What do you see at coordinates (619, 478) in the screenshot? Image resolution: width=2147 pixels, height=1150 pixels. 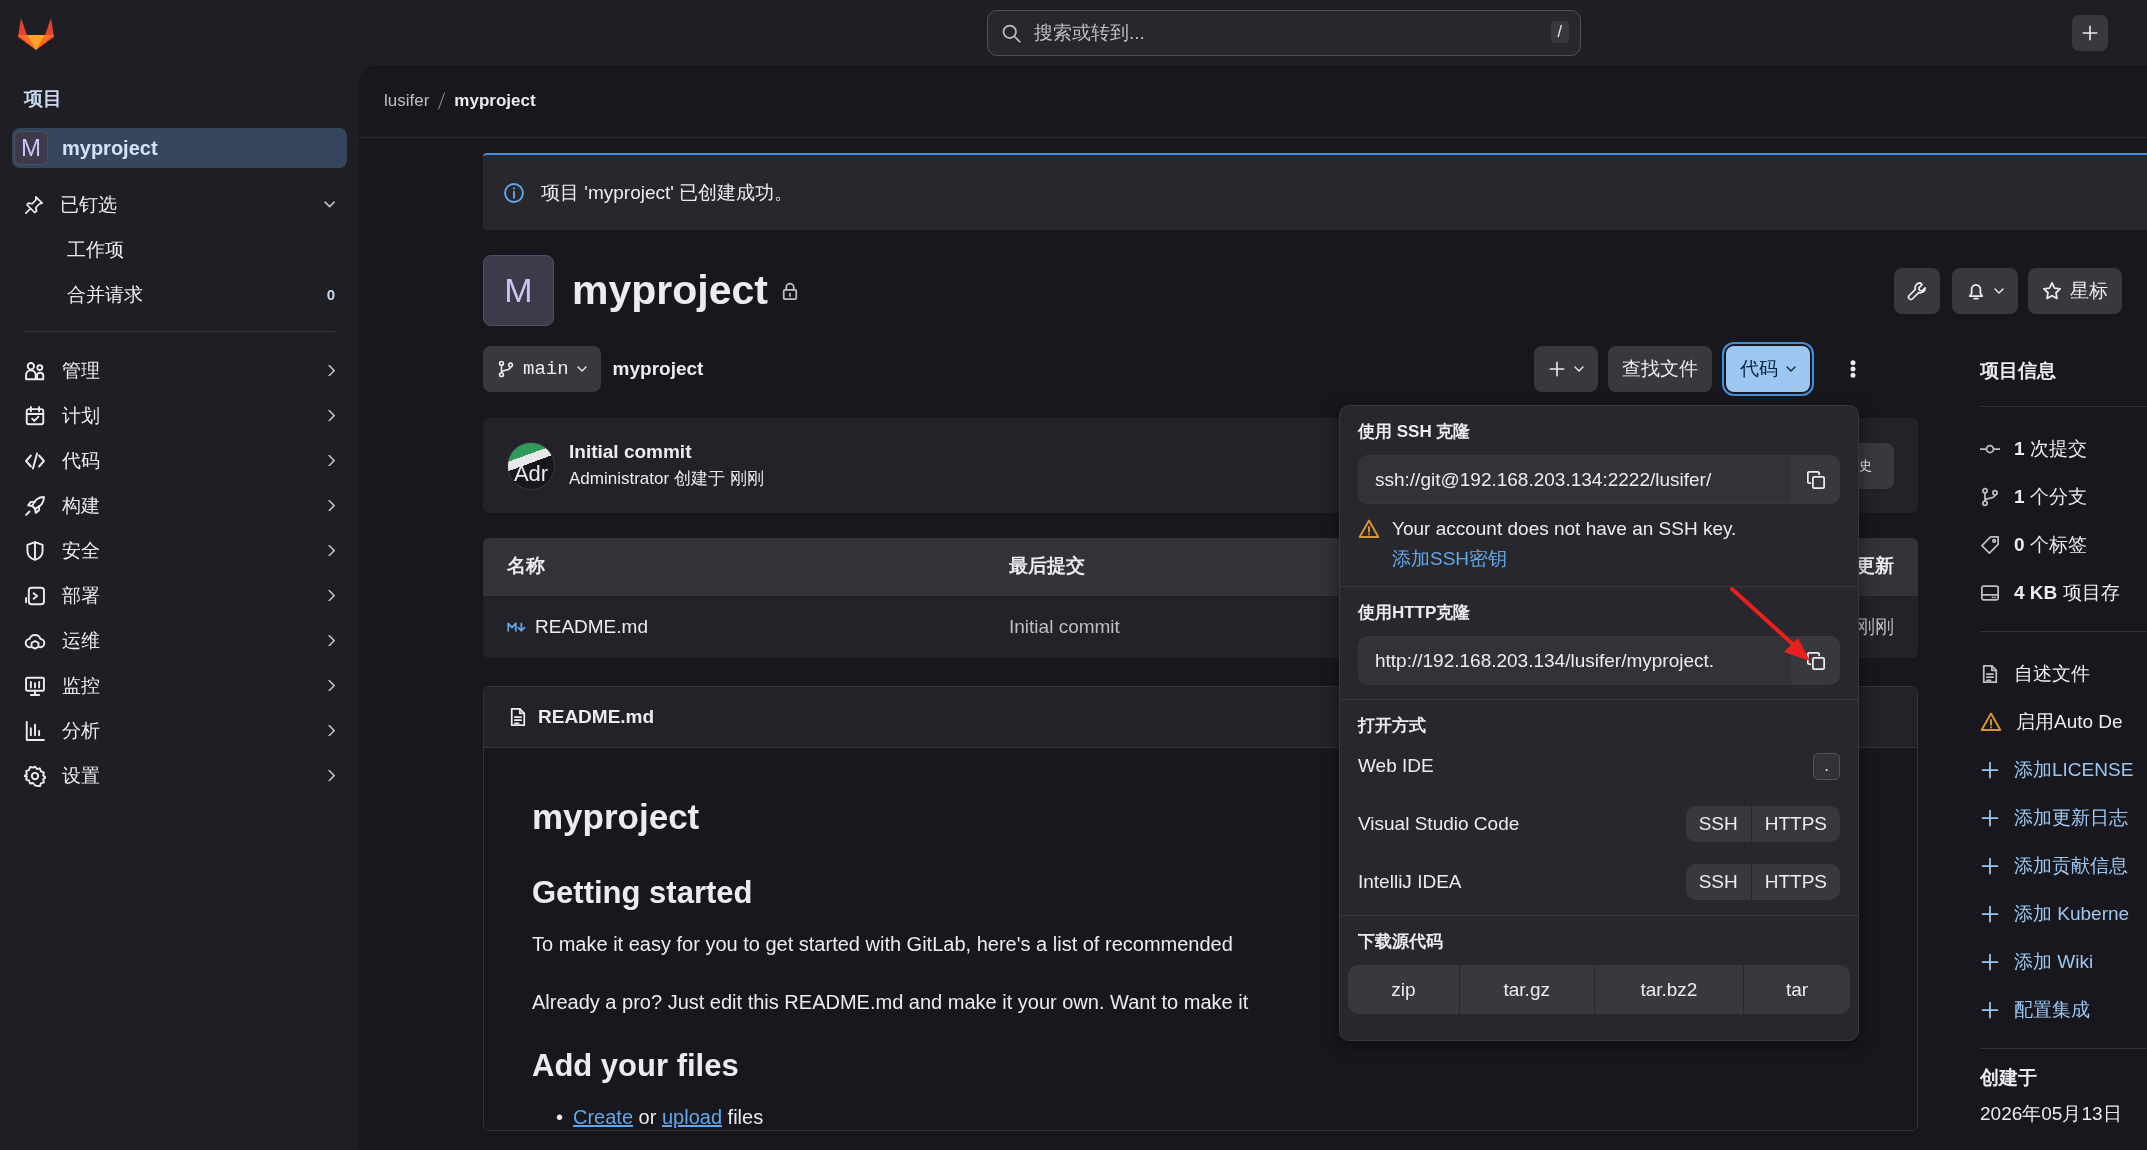 I see `commit-author: Administrator` at bounding box center [619, 478].